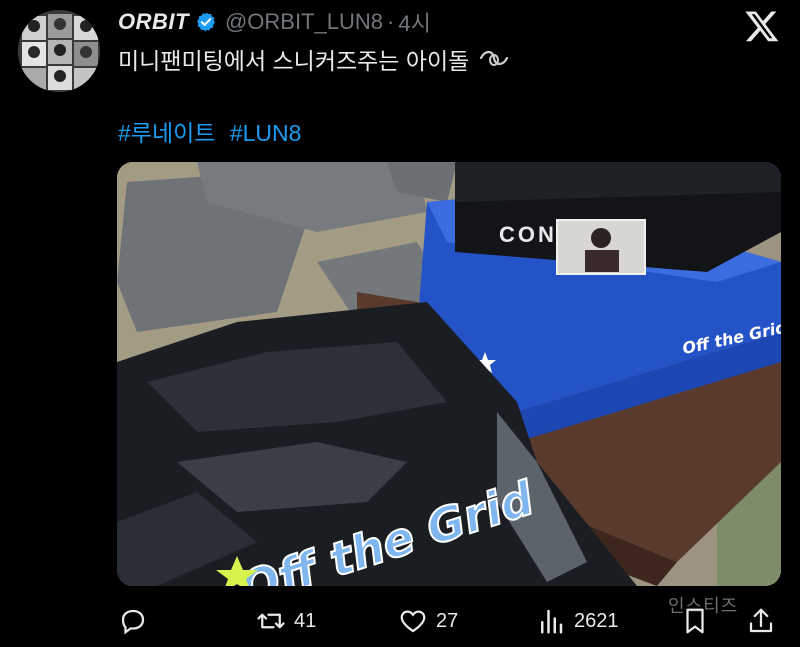 The width and height of the screenshot is (800, 647). What do you see at coordinates (305, 620) in the screenshot?
I see `retweet-count: 41` at bounding box center [305, 620].